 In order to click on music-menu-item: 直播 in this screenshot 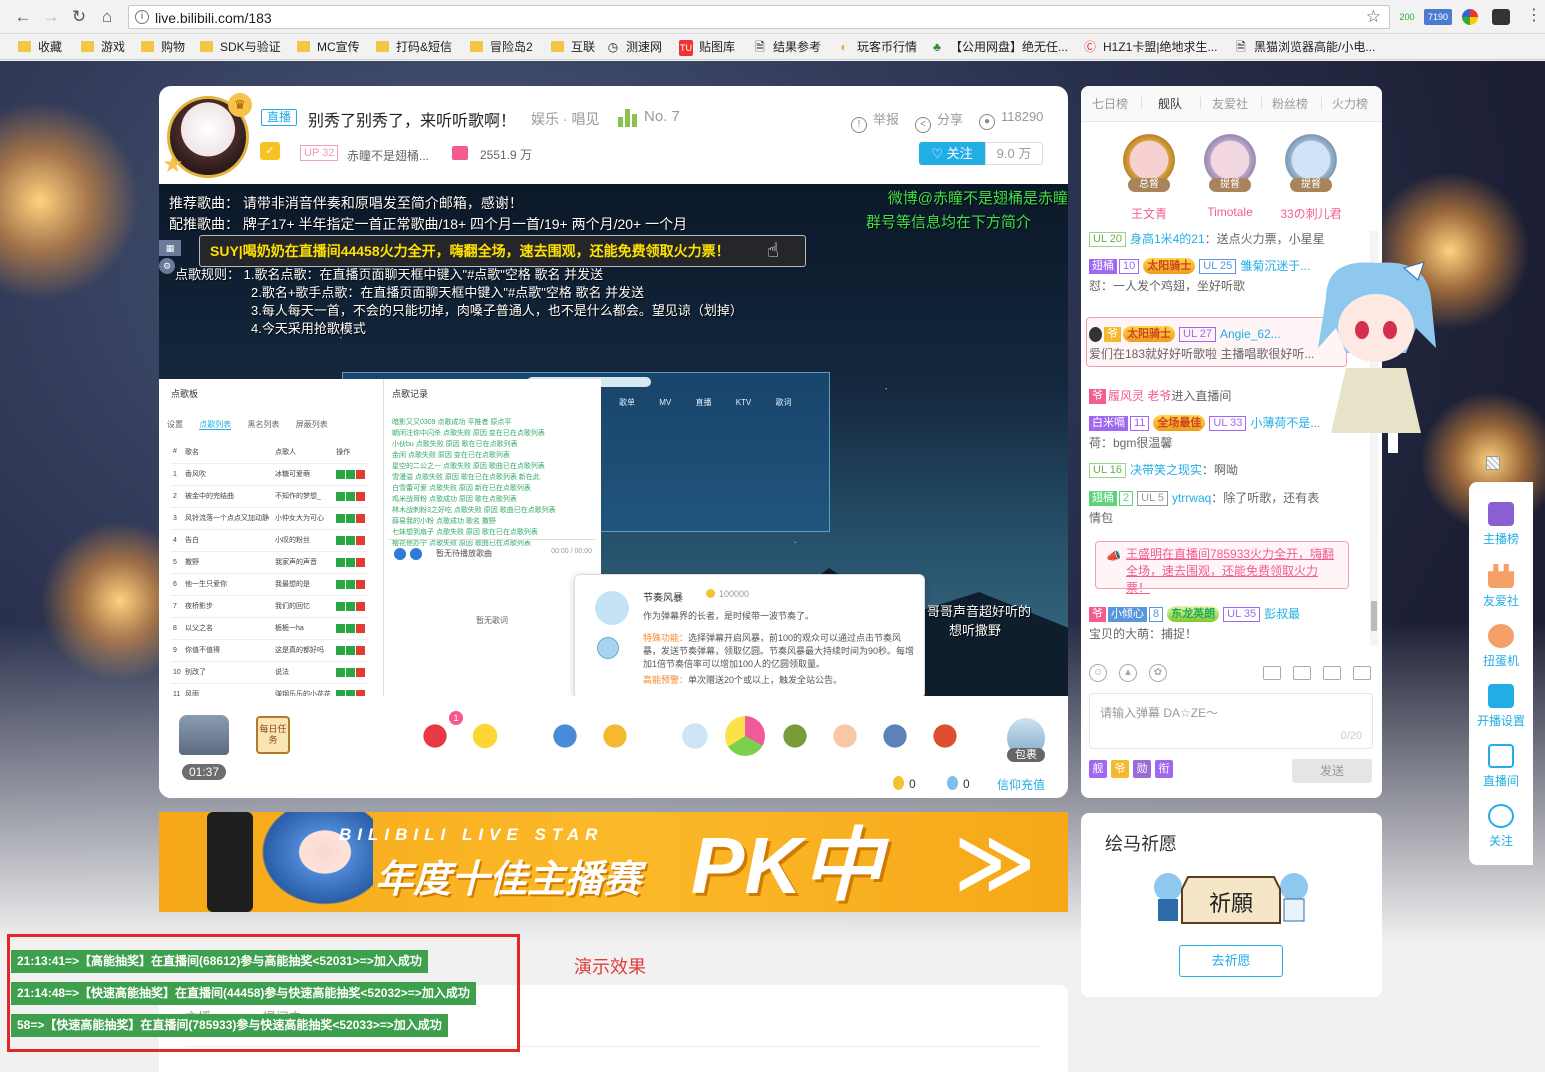, I will do `click(703, 402)`.